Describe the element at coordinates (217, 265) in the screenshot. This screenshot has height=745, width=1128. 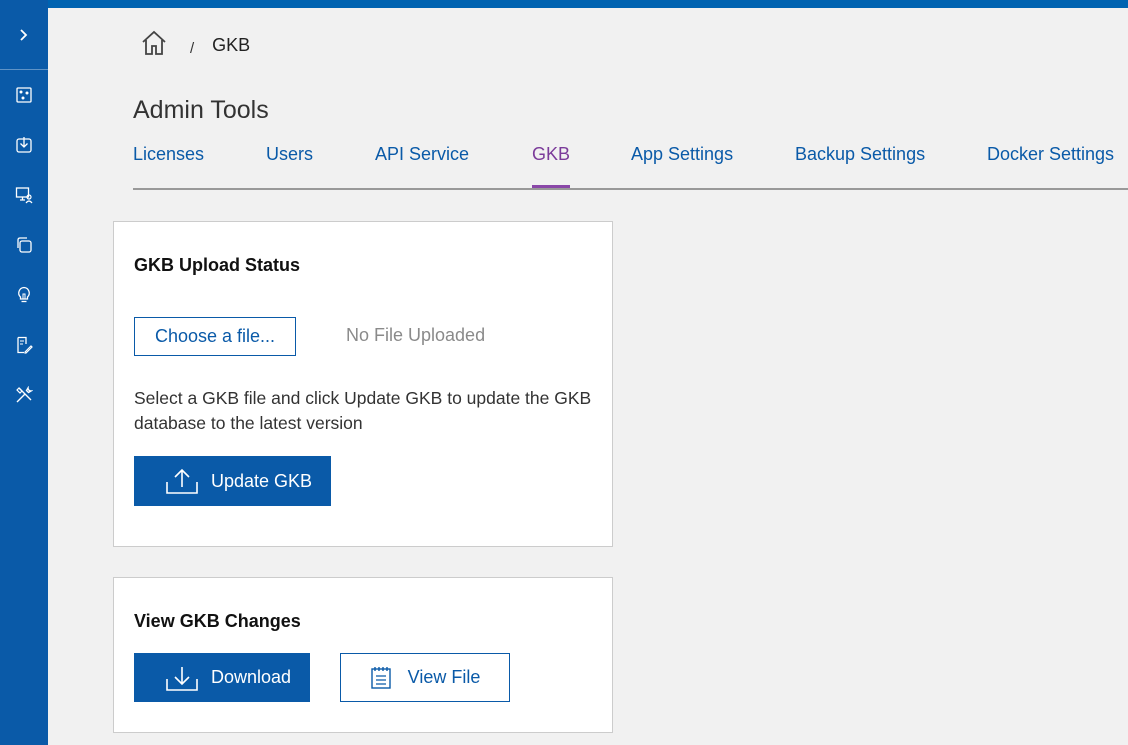
I see `upload-card-title: GKB Upload Status` at that location.